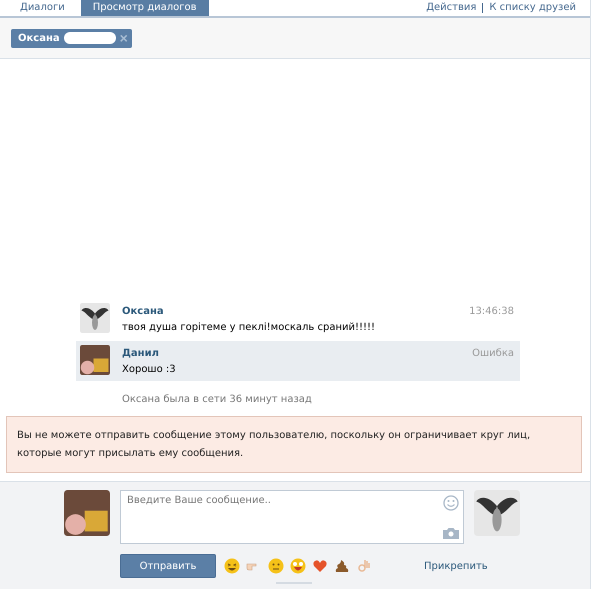  Describe the element at coordinates (283, 517) in the screenshot. I see `message-input: Введите Ваше сообщение..` at that location.